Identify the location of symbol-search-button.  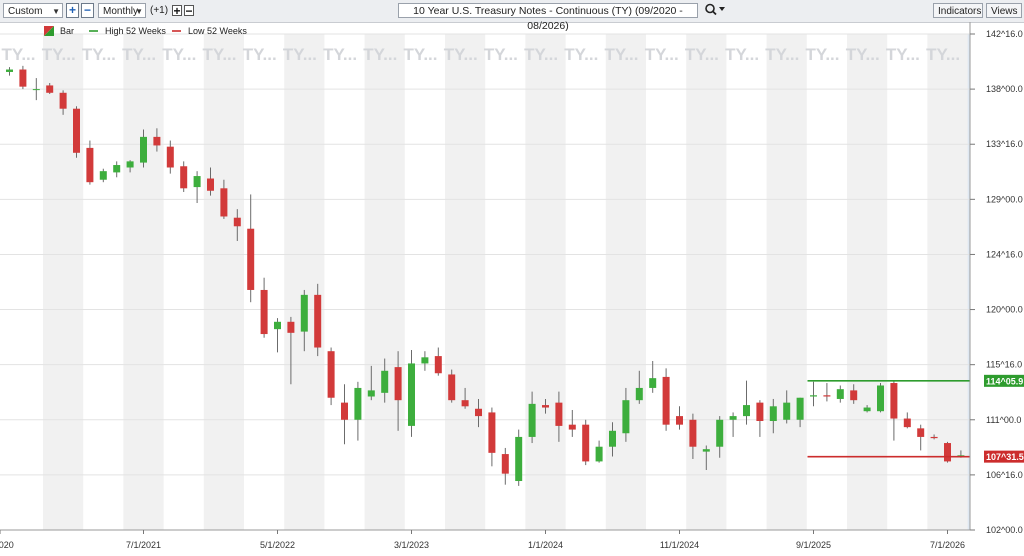
(715, 9).